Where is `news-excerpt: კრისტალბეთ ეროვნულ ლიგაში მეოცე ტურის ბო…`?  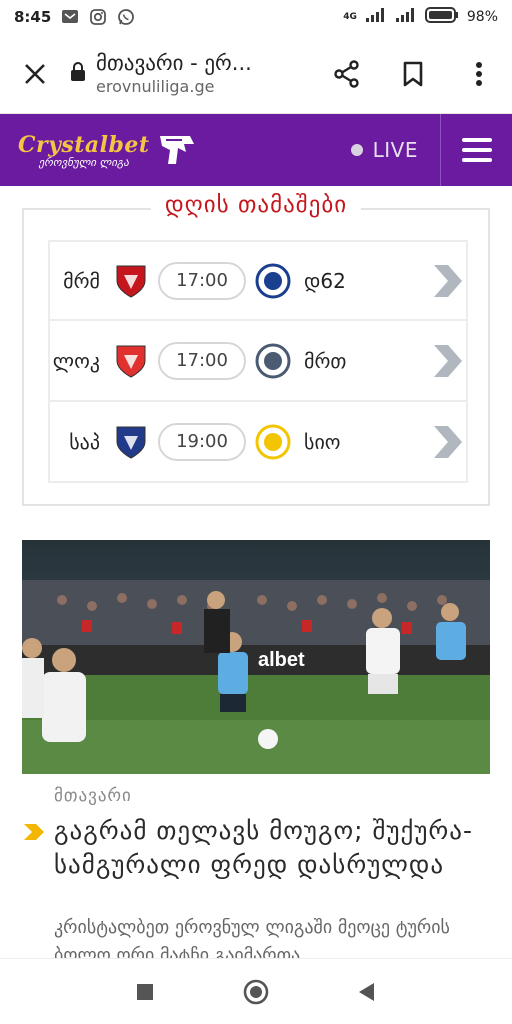
news-excerpt: კრისტალბეთ ეროვნულ ლიგაში მეოცე ტურის ბო… is located at coordinates (252, 937).